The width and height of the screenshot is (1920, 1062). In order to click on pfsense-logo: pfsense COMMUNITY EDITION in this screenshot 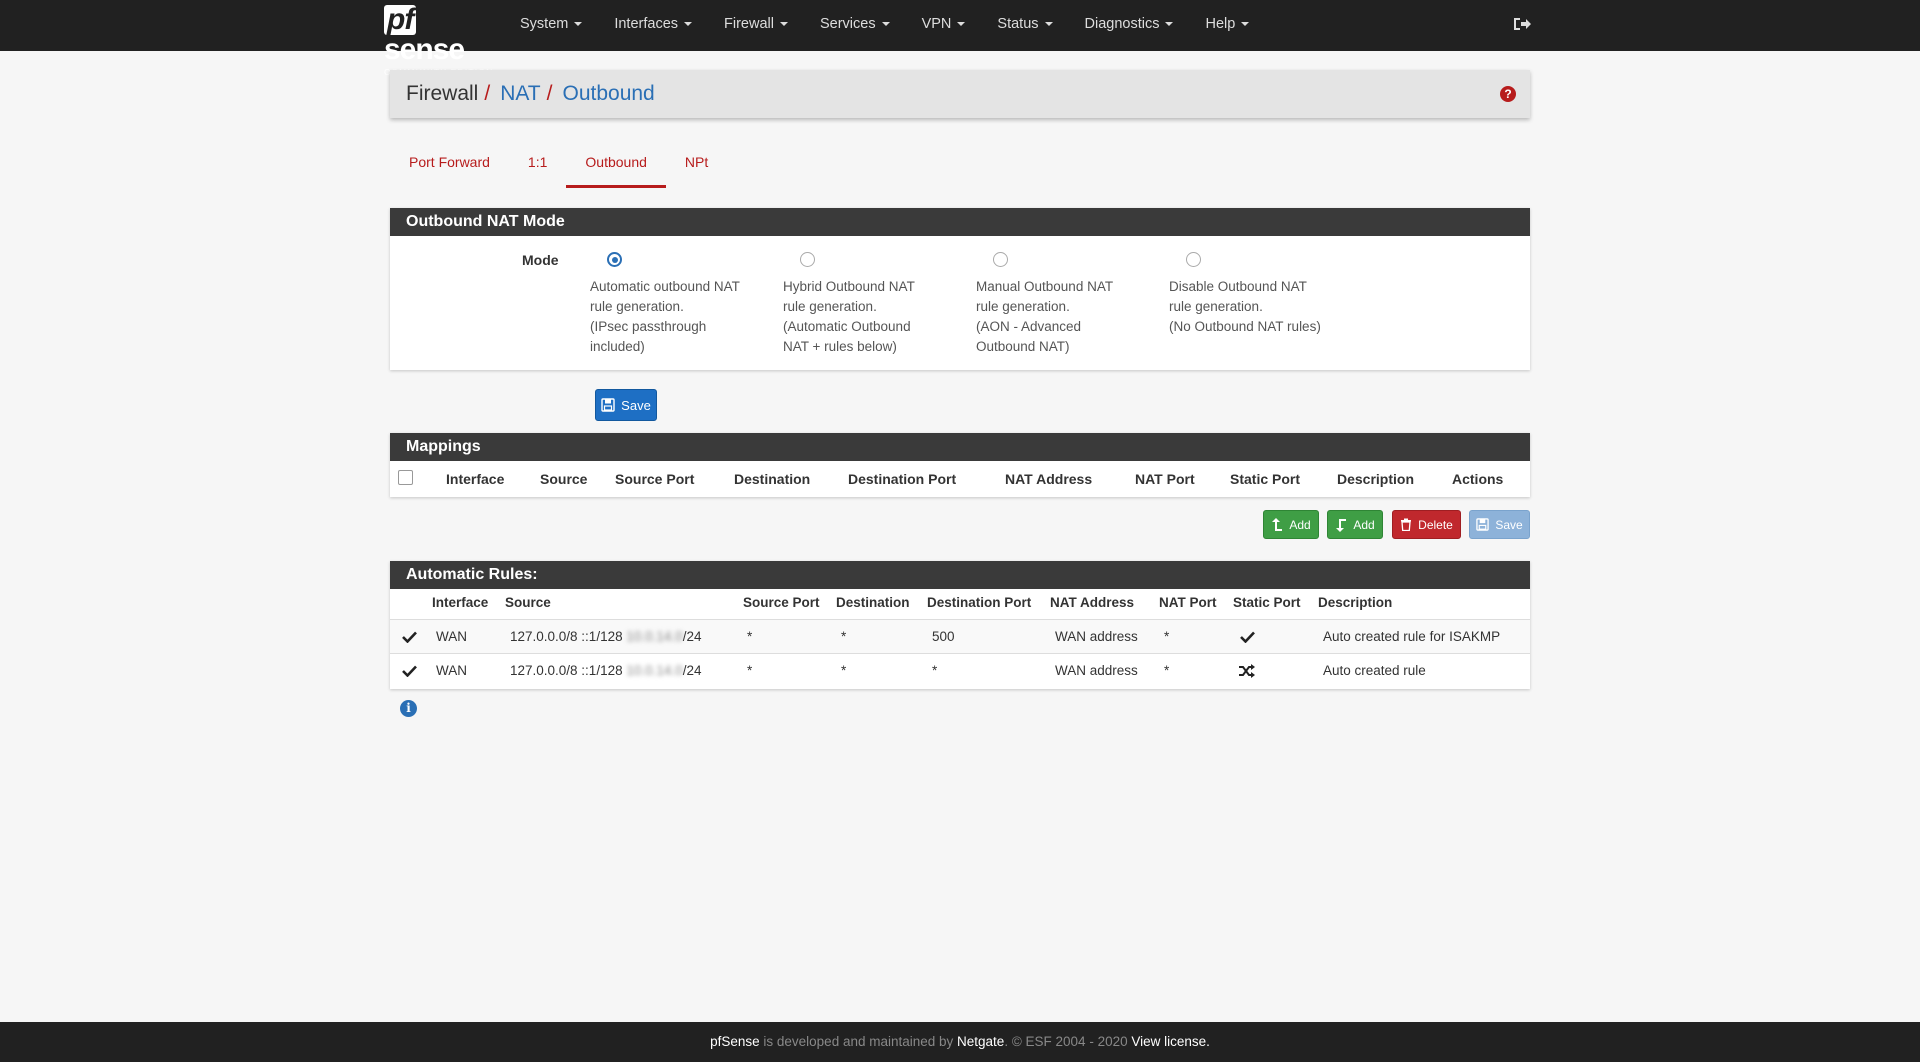, I will do `click(439, 41)`.